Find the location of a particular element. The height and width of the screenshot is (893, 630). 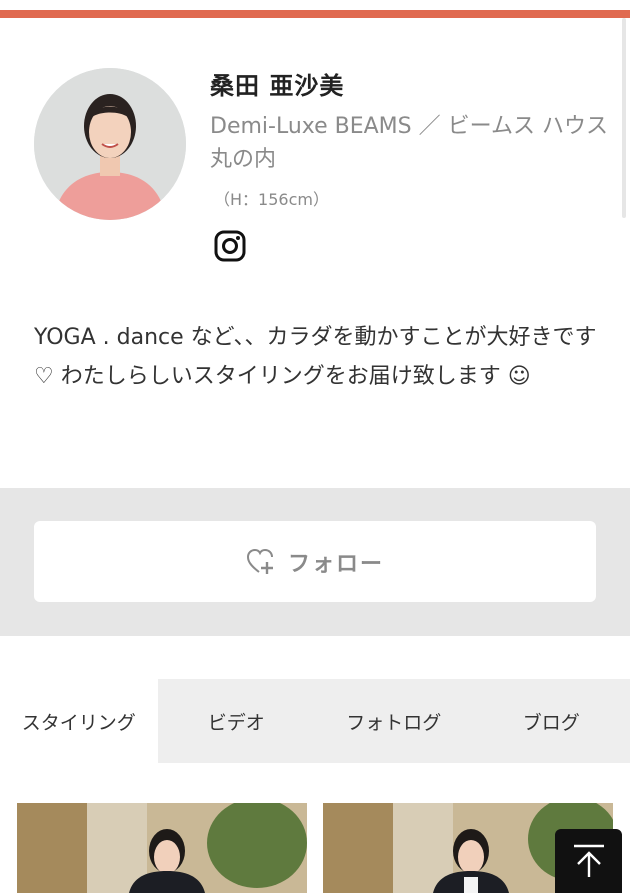

shop-name: Demi-Luxe BEAMS ／ ビームス ハウス 丸の内 is located at coordinates (410, 143).